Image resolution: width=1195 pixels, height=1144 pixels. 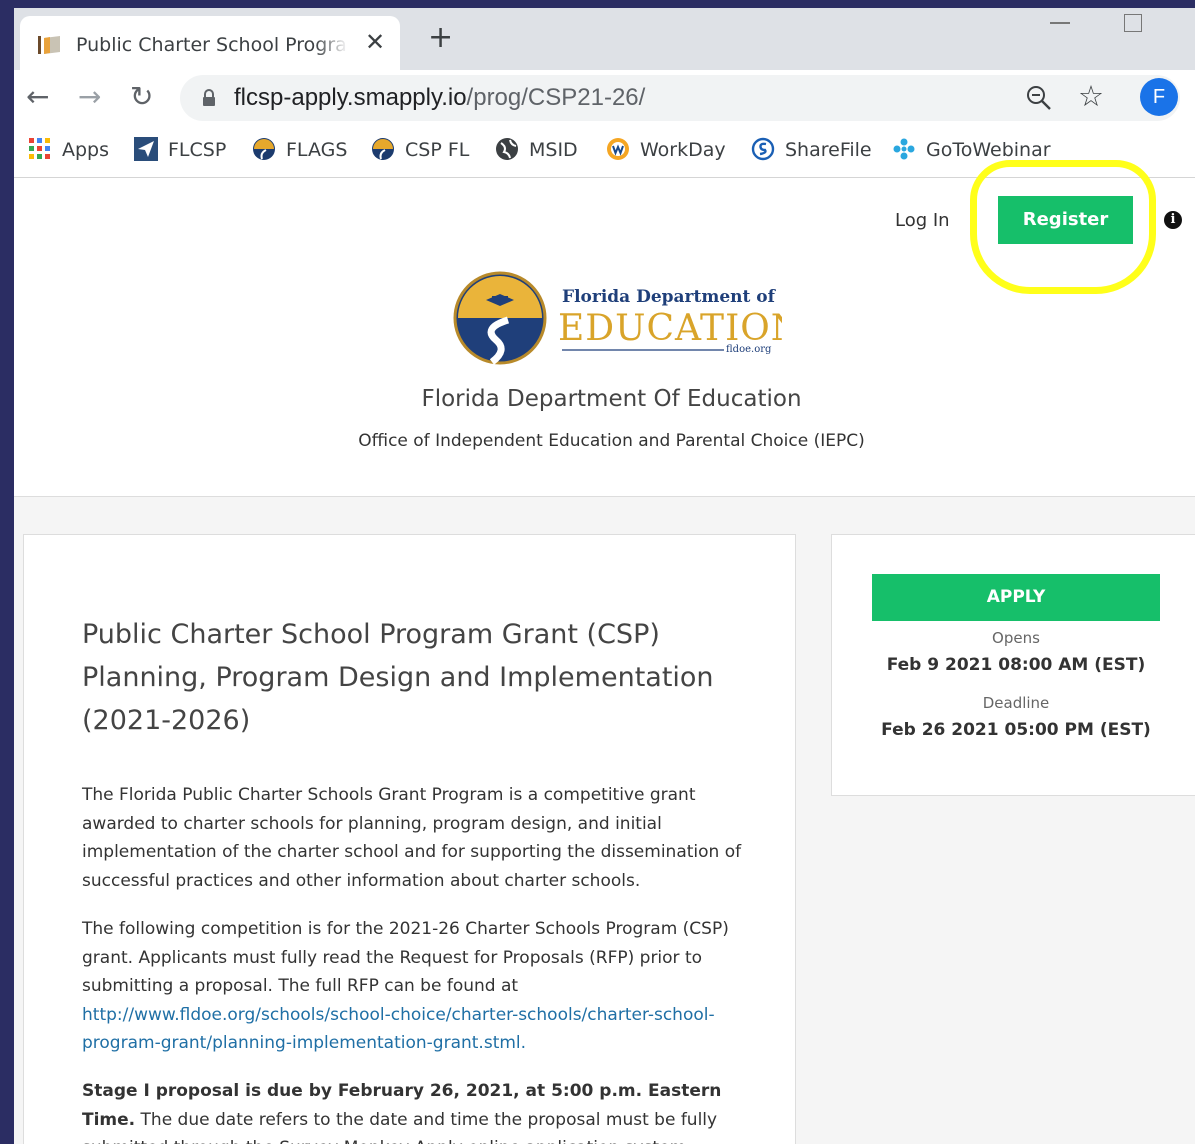 I want to click on bookmark-flags: FLAGS, so click(x=299, y=149).